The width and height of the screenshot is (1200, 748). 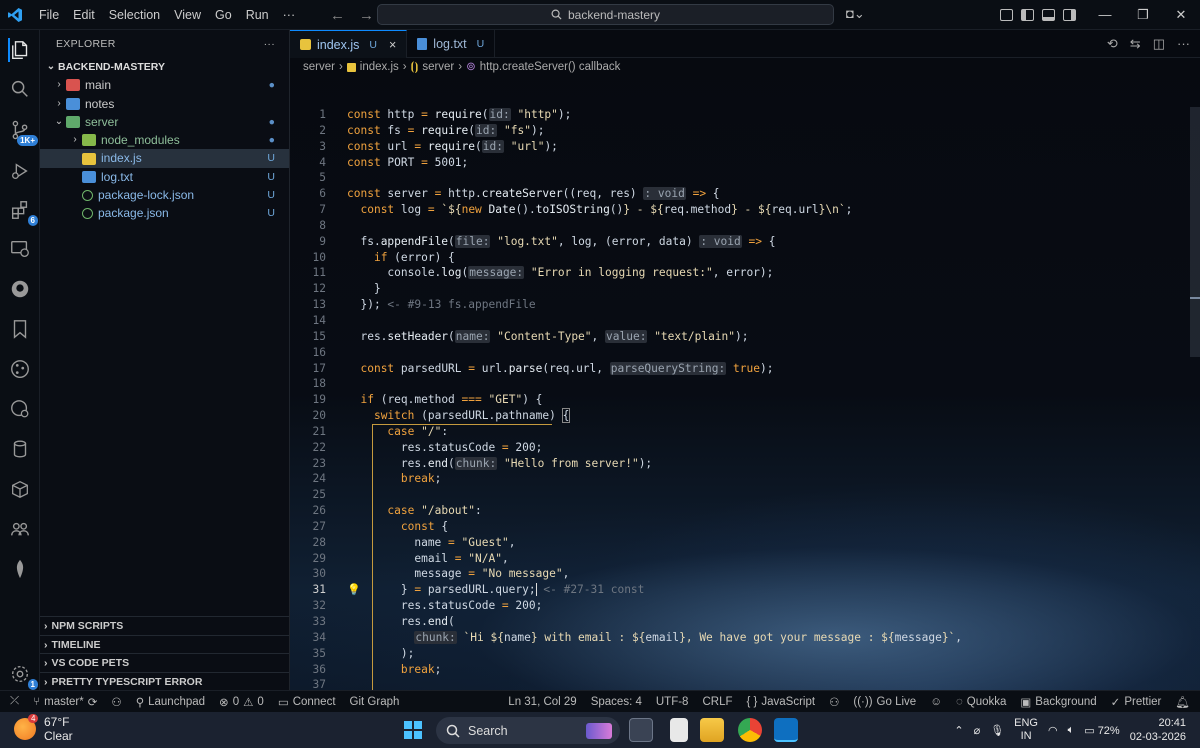 I want to click on minimize-icon: —, so click(x=1105, y=15).